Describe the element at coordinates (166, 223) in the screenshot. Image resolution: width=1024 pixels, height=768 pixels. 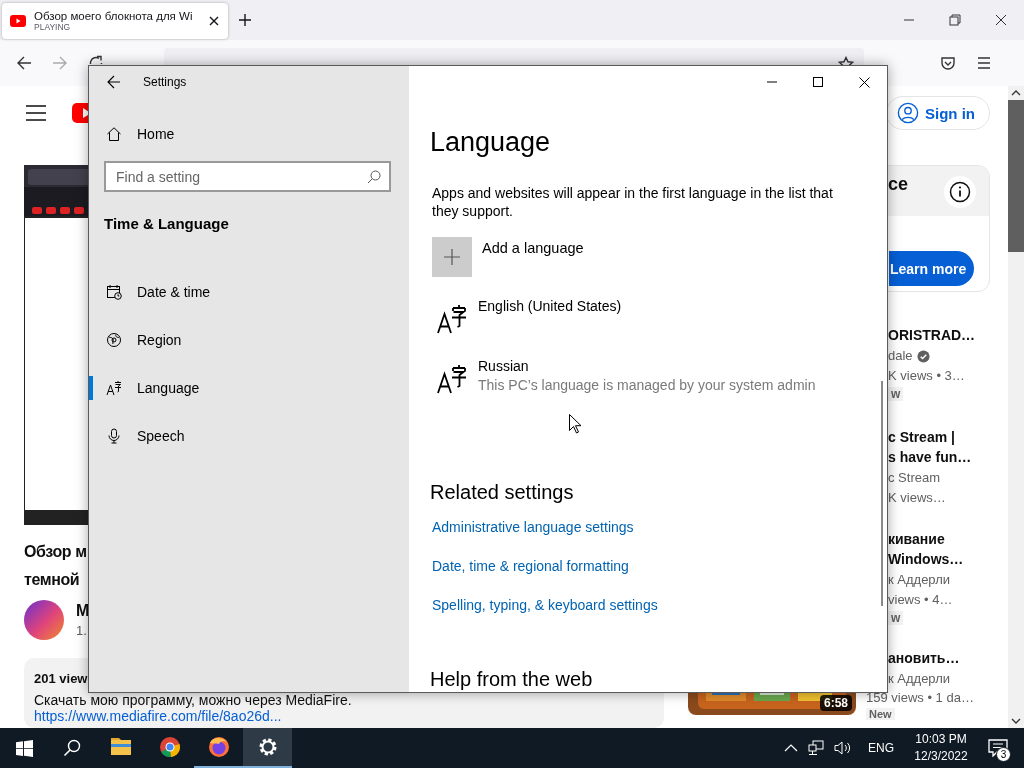
I see `section-title: Time & Language` at that location.